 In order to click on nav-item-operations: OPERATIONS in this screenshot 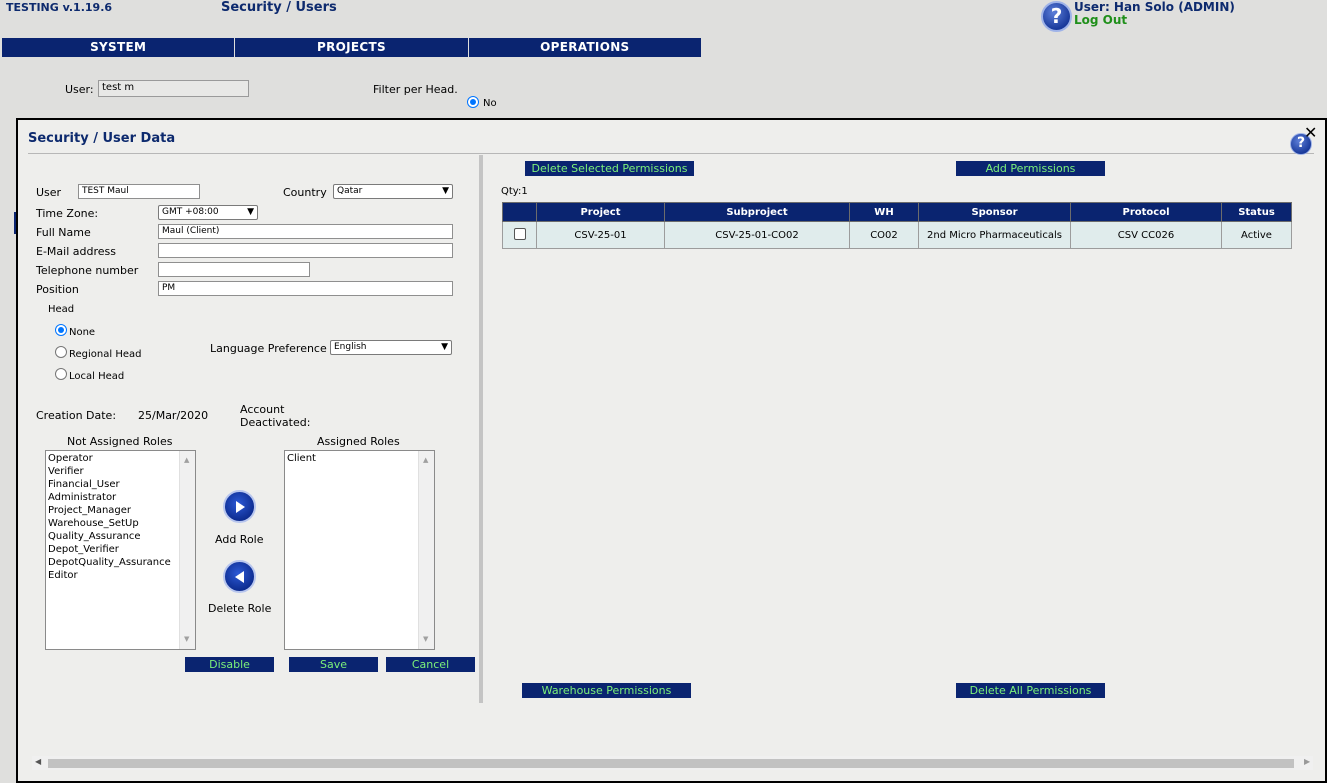, I will do `click(585, 47)`.